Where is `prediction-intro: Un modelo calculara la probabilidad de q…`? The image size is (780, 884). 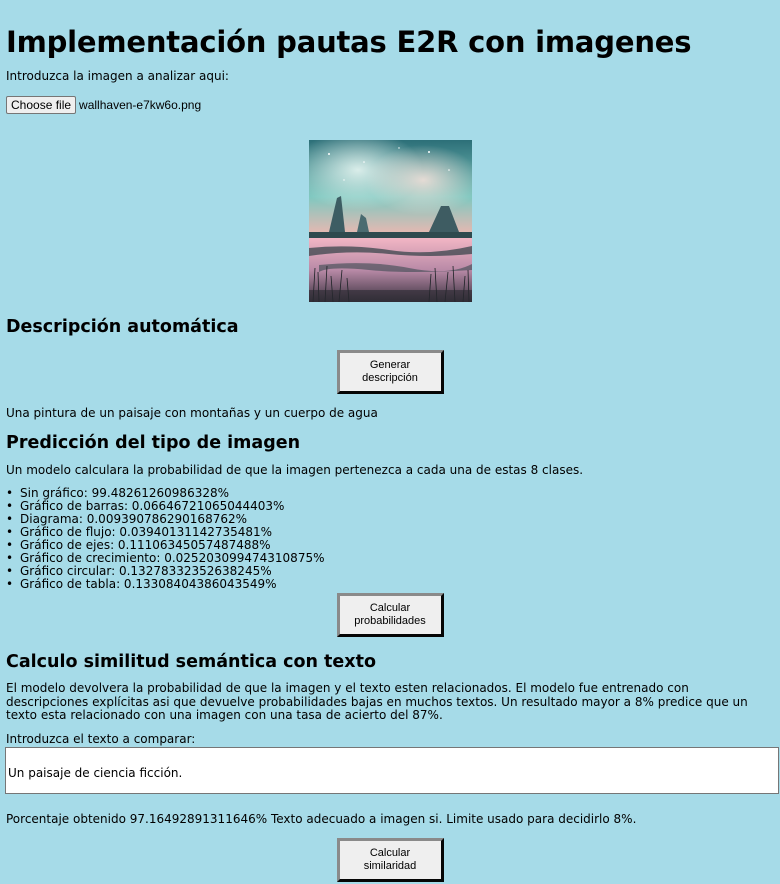
prediction-intro: Un modelo calculara la probabilidad de q… is located at coordinates (295, 470).